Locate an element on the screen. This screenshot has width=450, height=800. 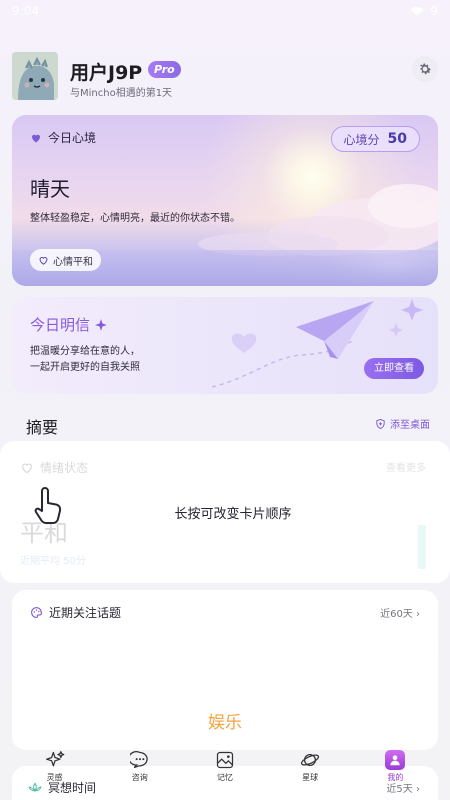
summary-title: 摘要 is located at coordinates (42, 427).